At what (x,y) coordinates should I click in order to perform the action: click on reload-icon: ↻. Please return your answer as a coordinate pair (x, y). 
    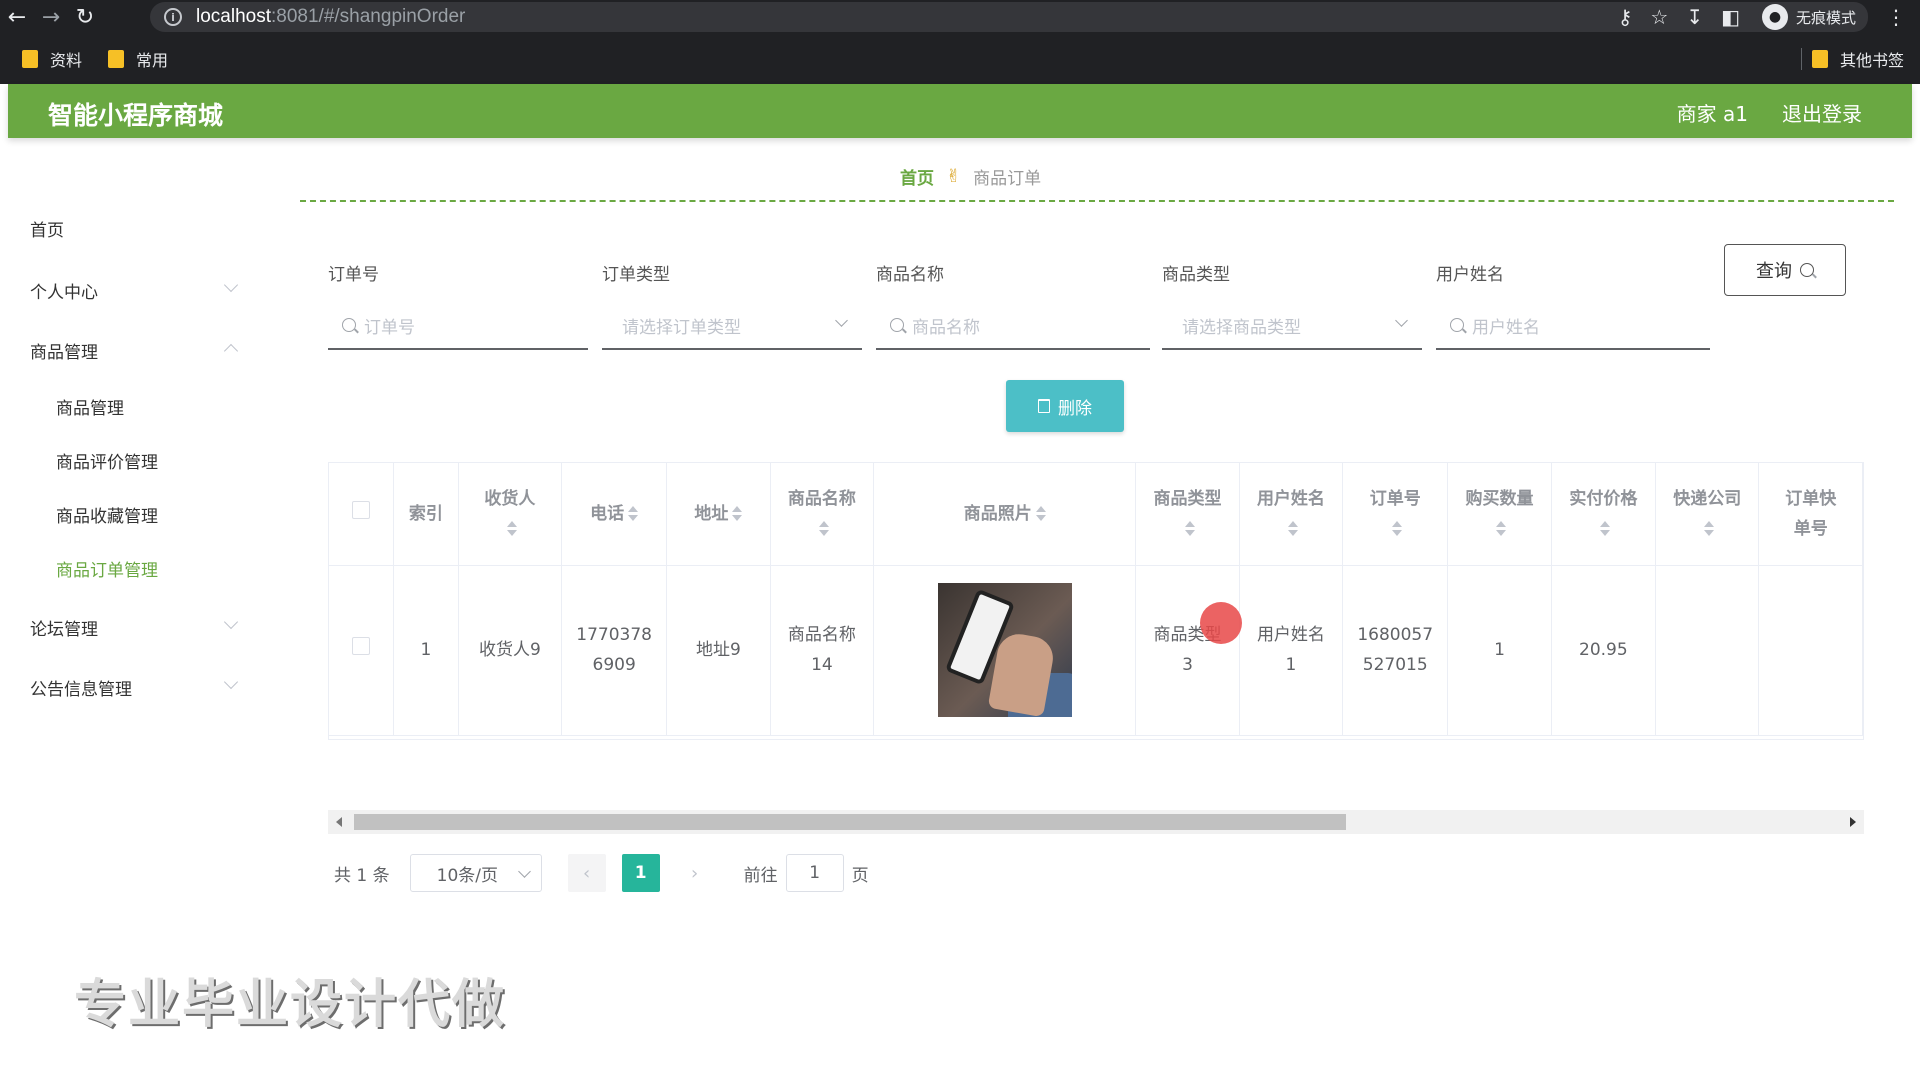
    Looking at the image, I should click on (85, 17).